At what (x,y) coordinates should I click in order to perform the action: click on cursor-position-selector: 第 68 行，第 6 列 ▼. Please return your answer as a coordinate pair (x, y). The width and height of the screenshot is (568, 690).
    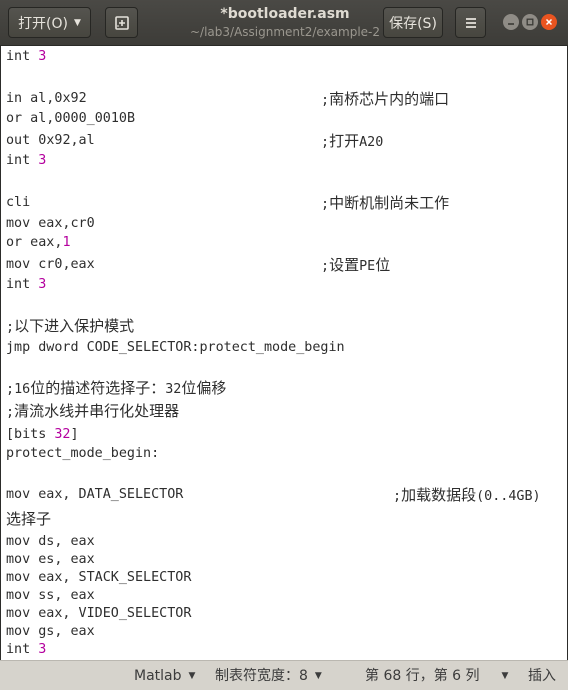
    Looking at the image, I should click on (436, 676).